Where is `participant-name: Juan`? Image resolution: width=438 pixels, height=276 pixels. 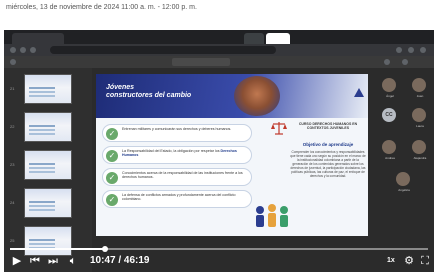
participant-name: Juan is located at coordinates (420, 96).